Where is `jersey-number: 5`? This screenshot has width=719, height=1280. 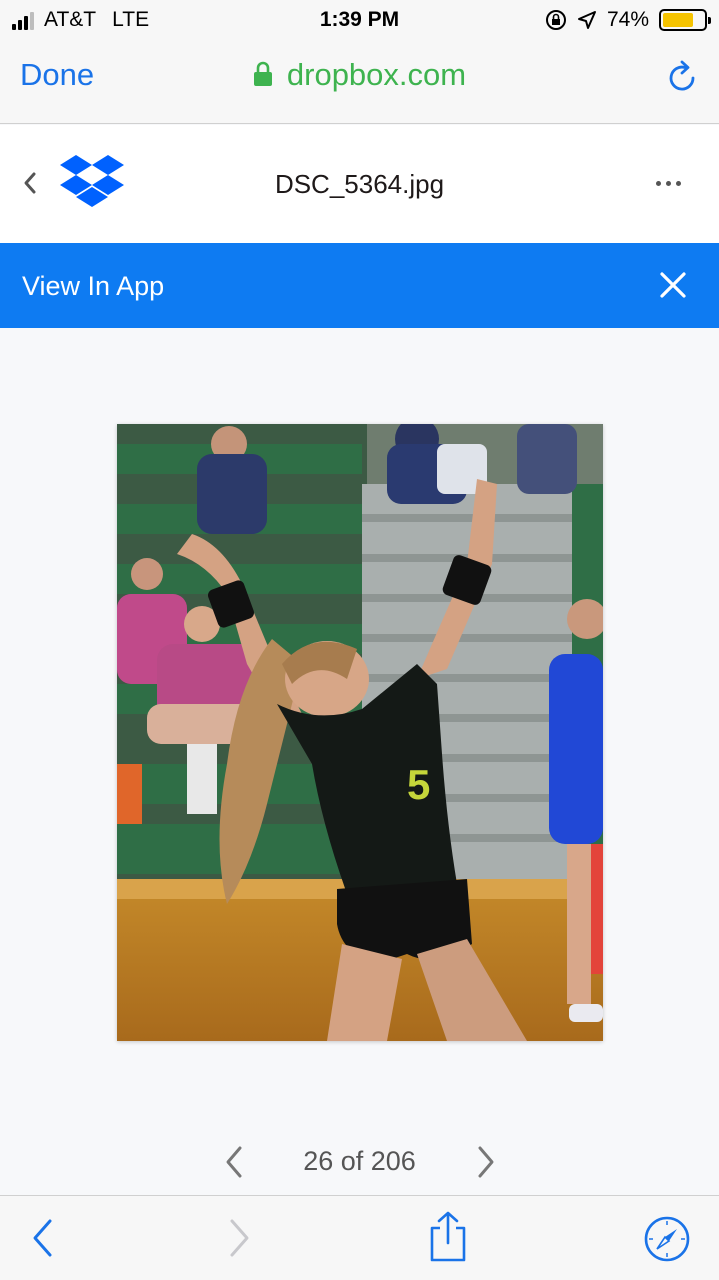
jersey-number: 5 is located at coordinates (418, 784).